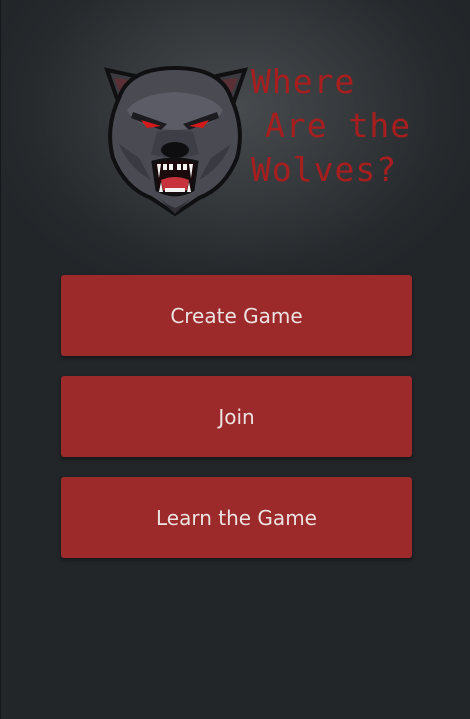 The width and height of the screenshot is (470, 719). I want to click on game-title-line-2: Are the, so click(338, 125).